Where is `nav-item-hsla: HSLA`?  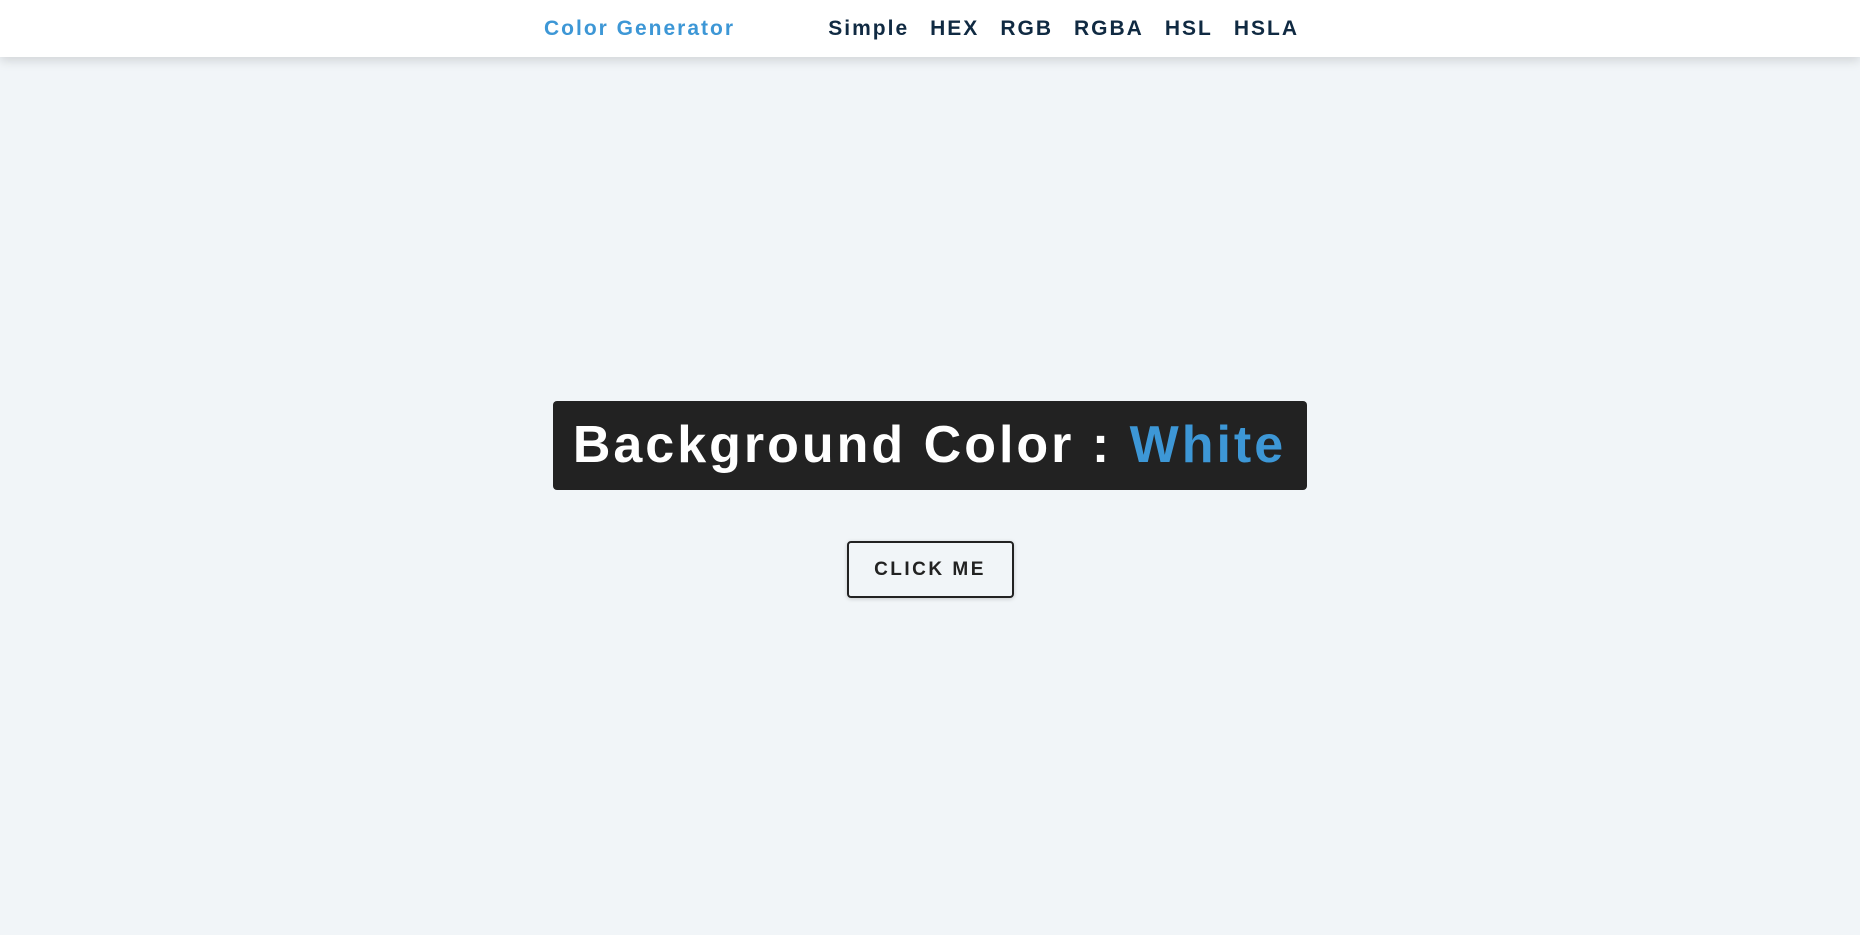
nav-item-hsla: HSLA is located at coordinates (1266, 29).